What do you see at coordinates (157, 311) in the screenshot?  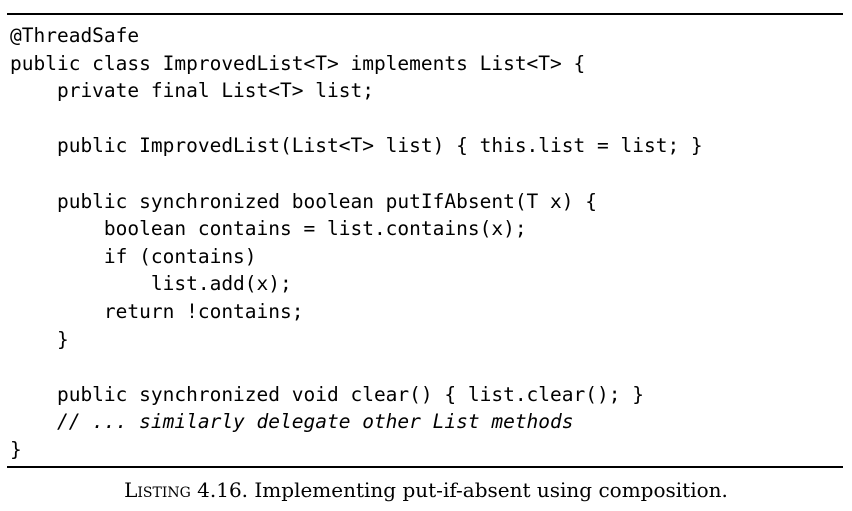 I see `code-line: return !contains;` at bounding box center [157, 311].